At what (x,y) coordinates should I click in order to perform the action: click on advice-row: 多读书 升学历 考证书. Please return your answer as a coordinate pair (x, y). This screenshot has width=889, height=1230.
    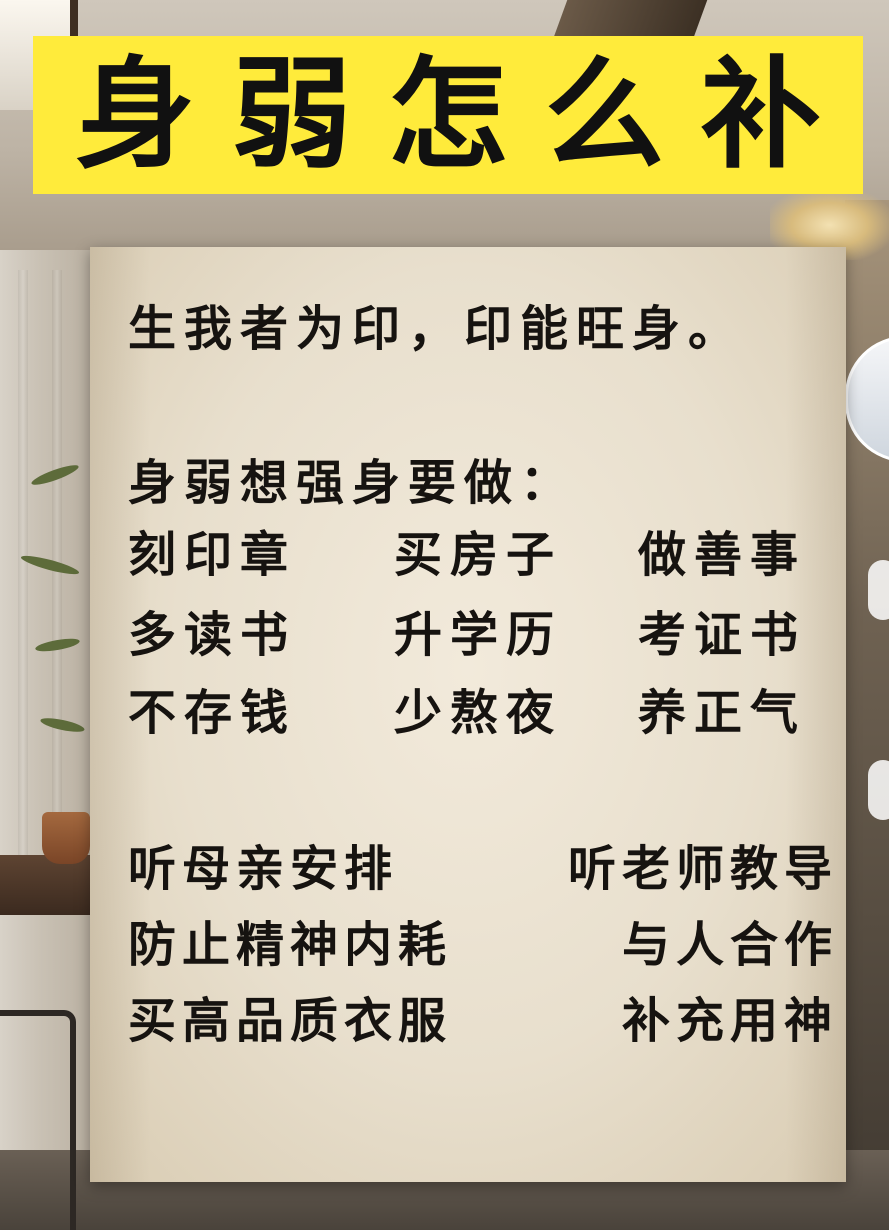
    Looking at the image, I should click on (478, 637).